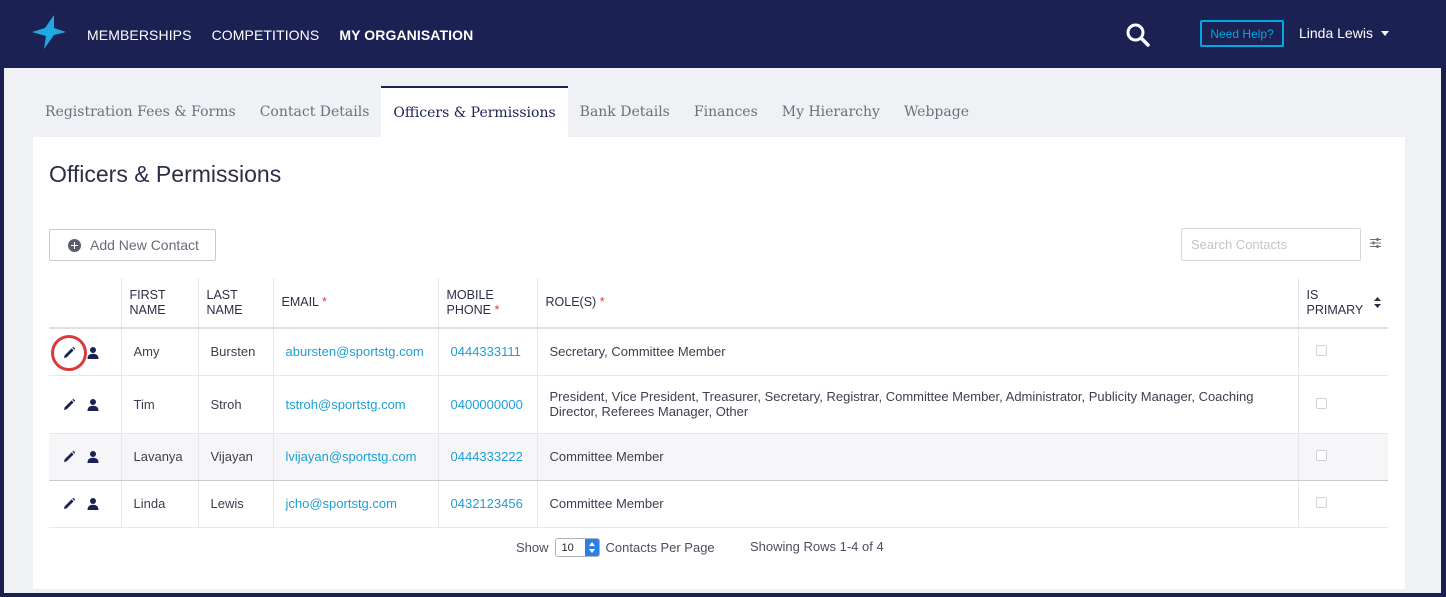 The height and width of the screenshot is (597, 1446). What do you see at coordinates (1377, 302) in the screenshot?
I see `sort-icon` at bounding box center [1377, 302].